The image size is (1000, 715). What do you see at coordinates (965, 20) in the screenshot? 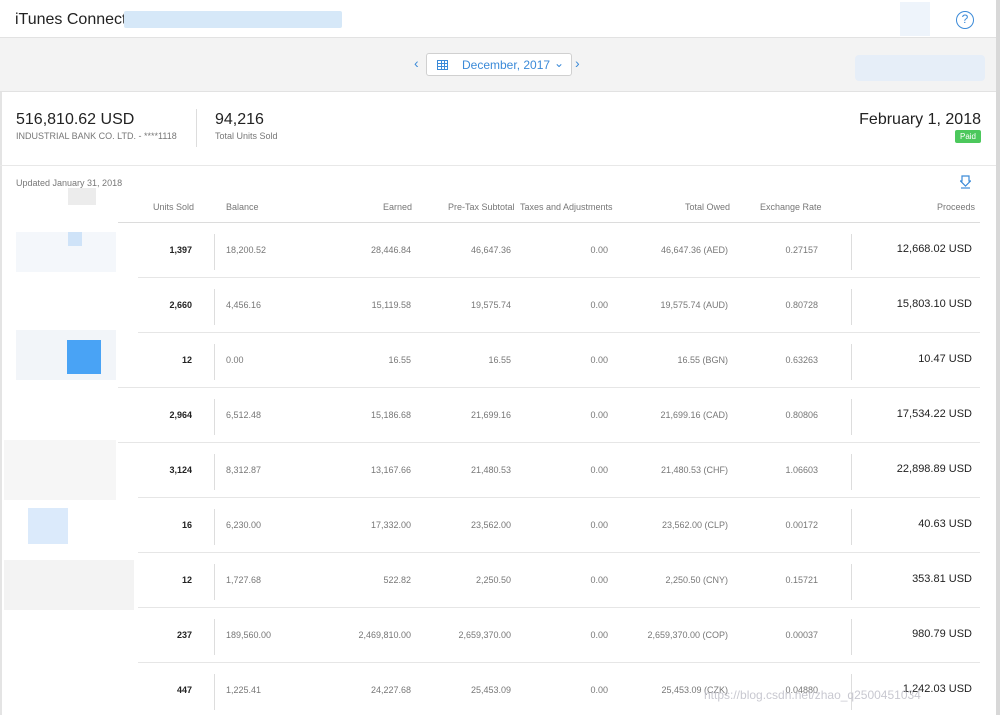
I see `help-icon: ?` at bounding box center [965, 20].